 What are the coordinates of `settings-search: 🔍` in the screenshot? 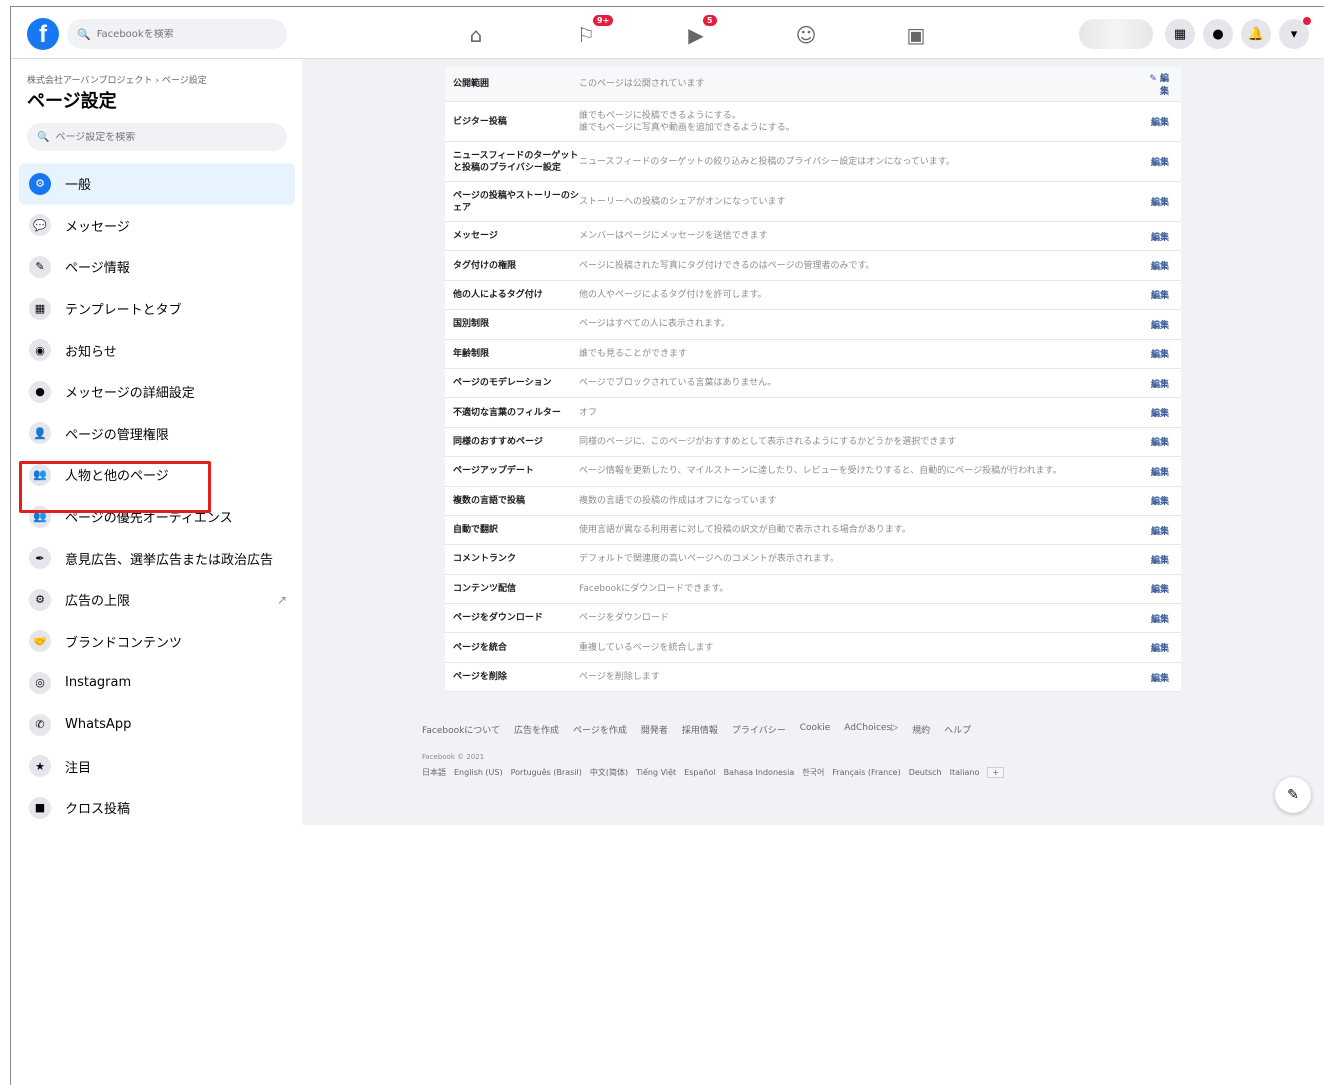 It's located at (157, 137).